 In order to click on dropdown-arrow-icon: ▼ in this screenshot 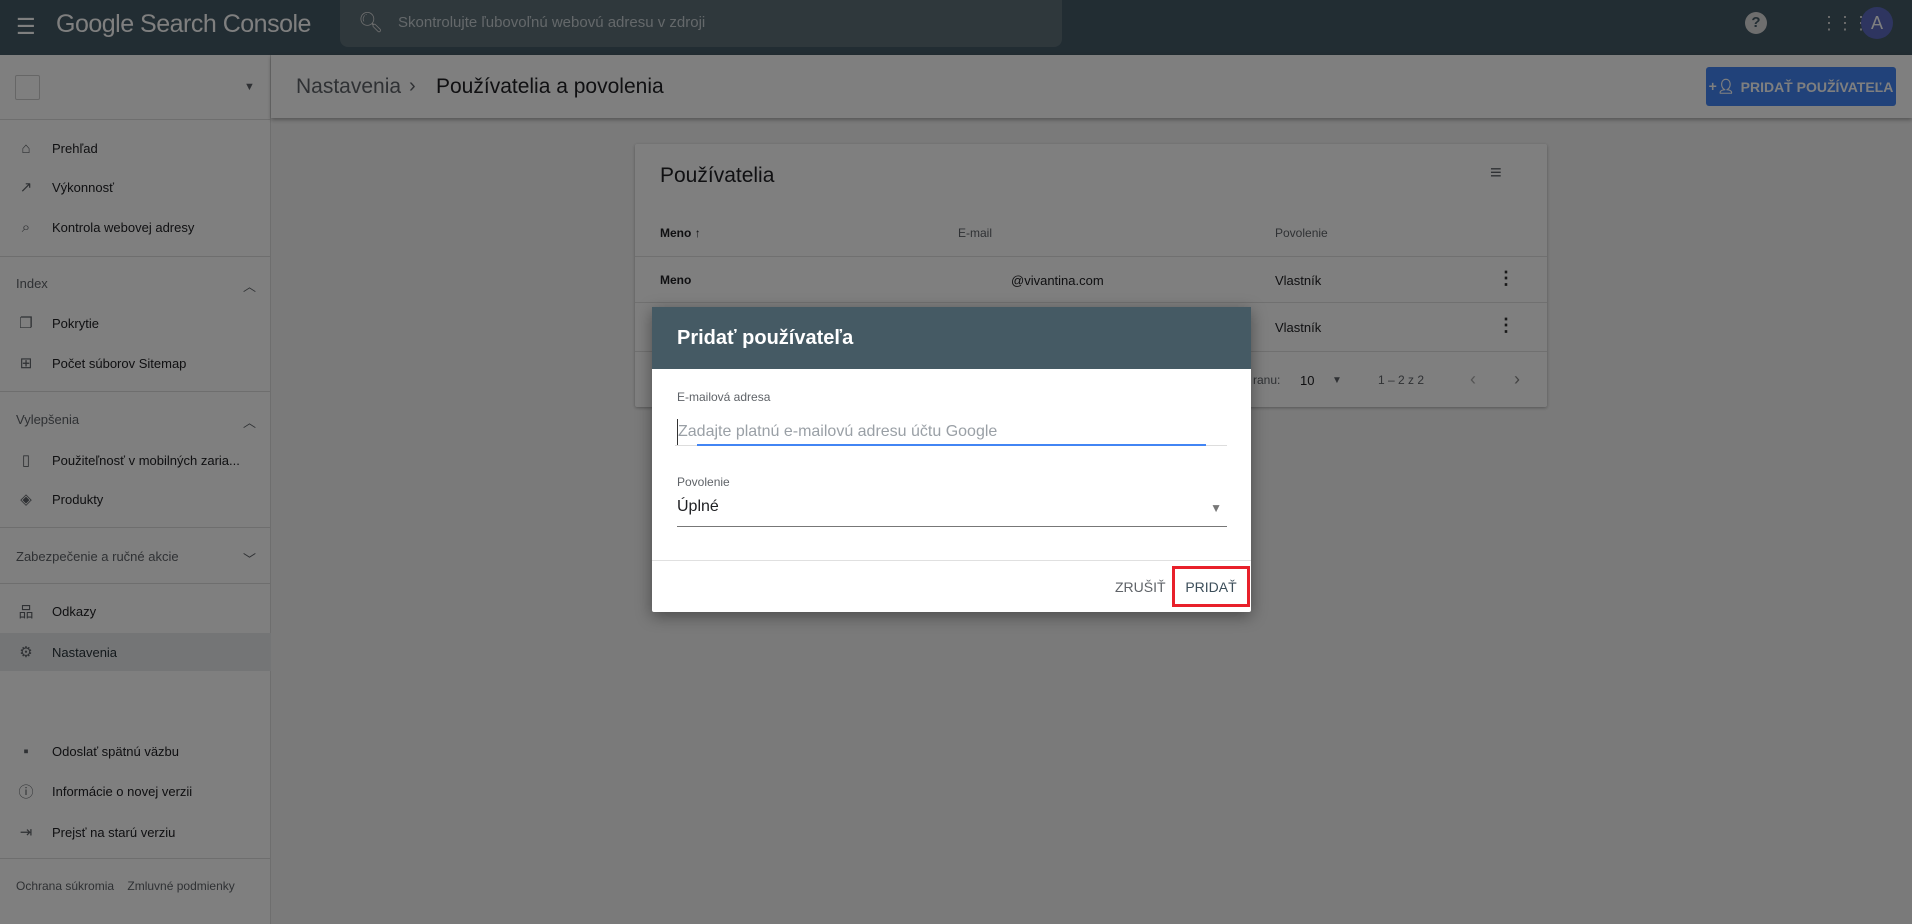, I will do `click(1216, 508)`.